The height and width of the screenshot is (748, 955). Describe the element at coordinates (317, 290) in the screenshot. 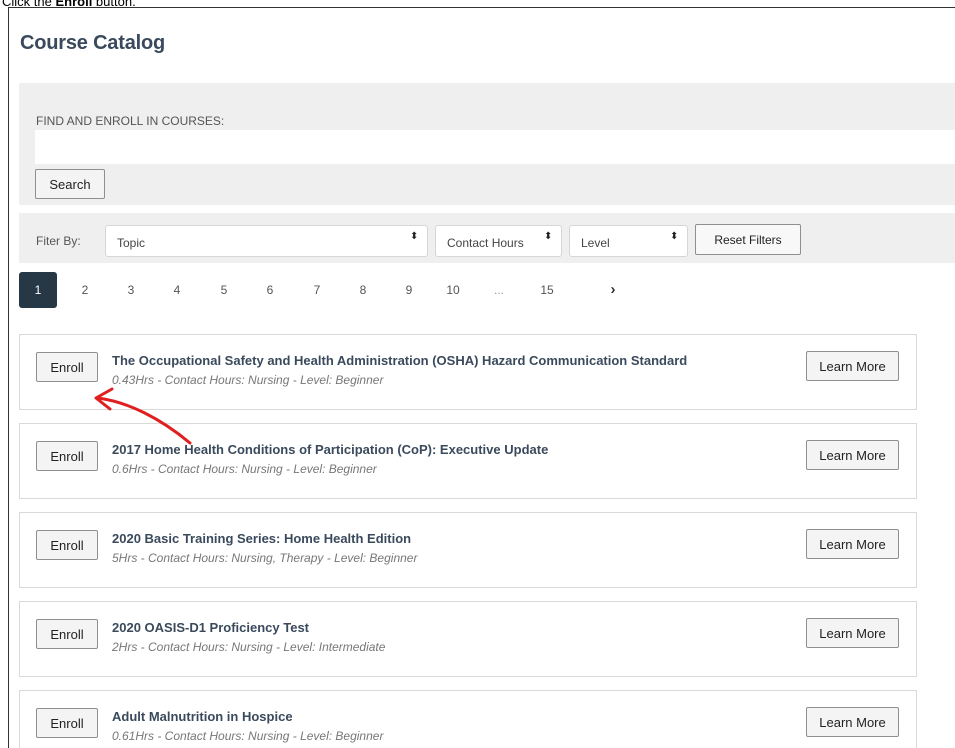

I see `page-7: 7` at that location.